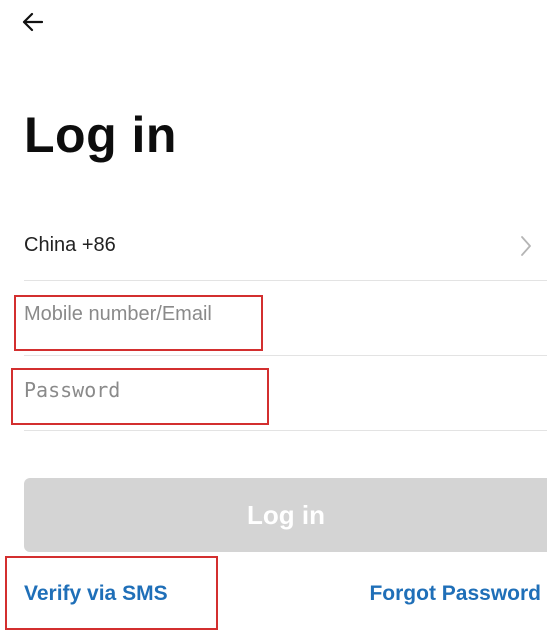 Image resolution: width=547 pixels, height=630 pixels. Describe the element at coordinates (96, 594) in the screenshot. I see `verify-via-sms-link: Verify via SMS` at that location.